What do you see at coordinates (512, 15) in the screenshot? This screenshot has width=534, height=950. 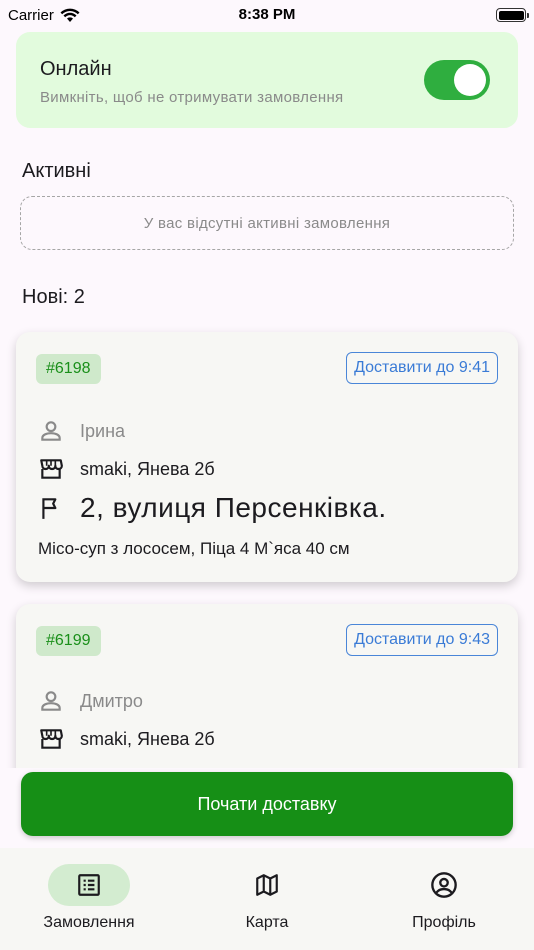 I see `battery-icon` at bounding box center [512, 15].